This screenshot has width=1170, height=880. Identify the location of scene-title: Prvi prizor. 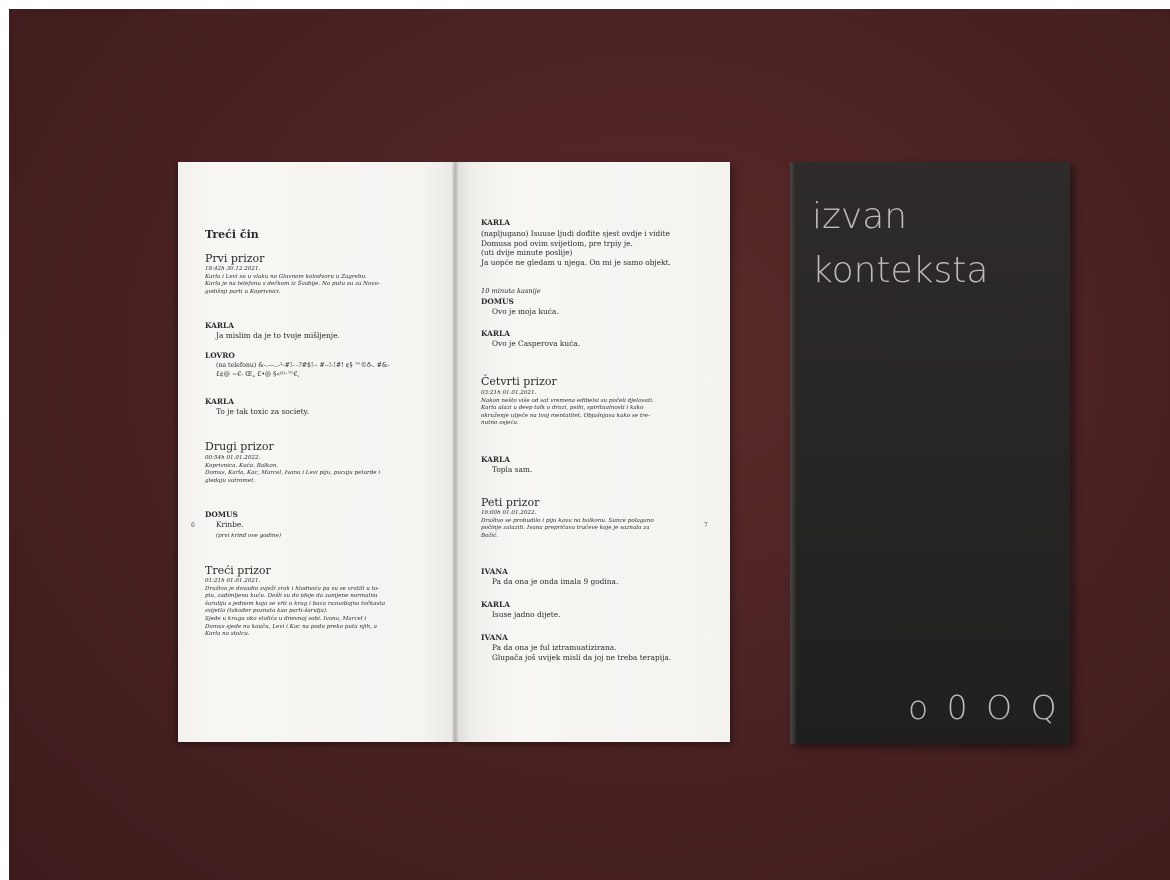
(235, 258).